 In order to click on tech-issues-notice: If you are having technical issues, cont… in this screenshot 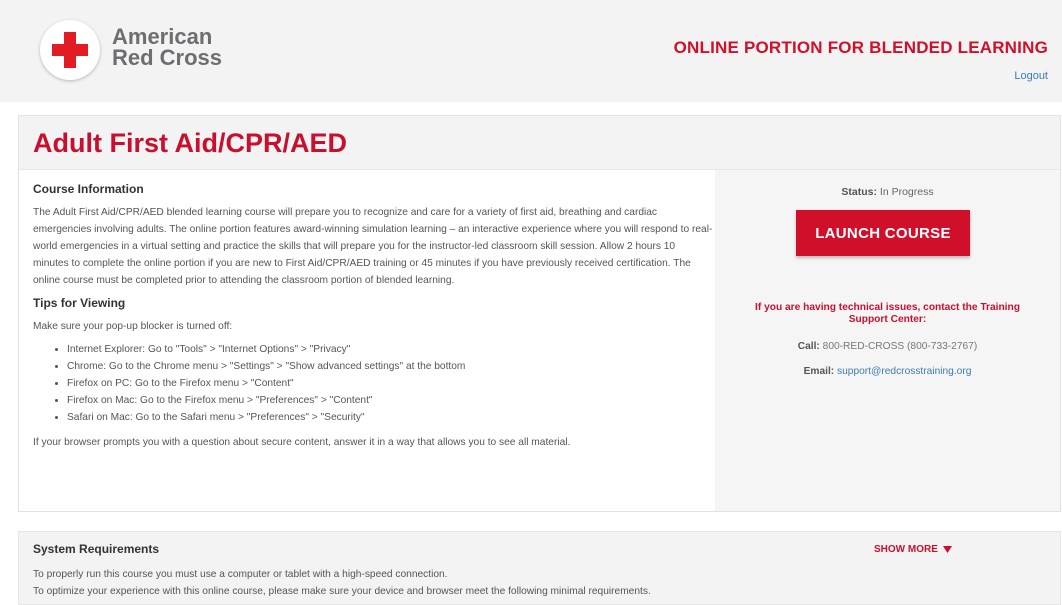, I will do `click(887, 313)`.